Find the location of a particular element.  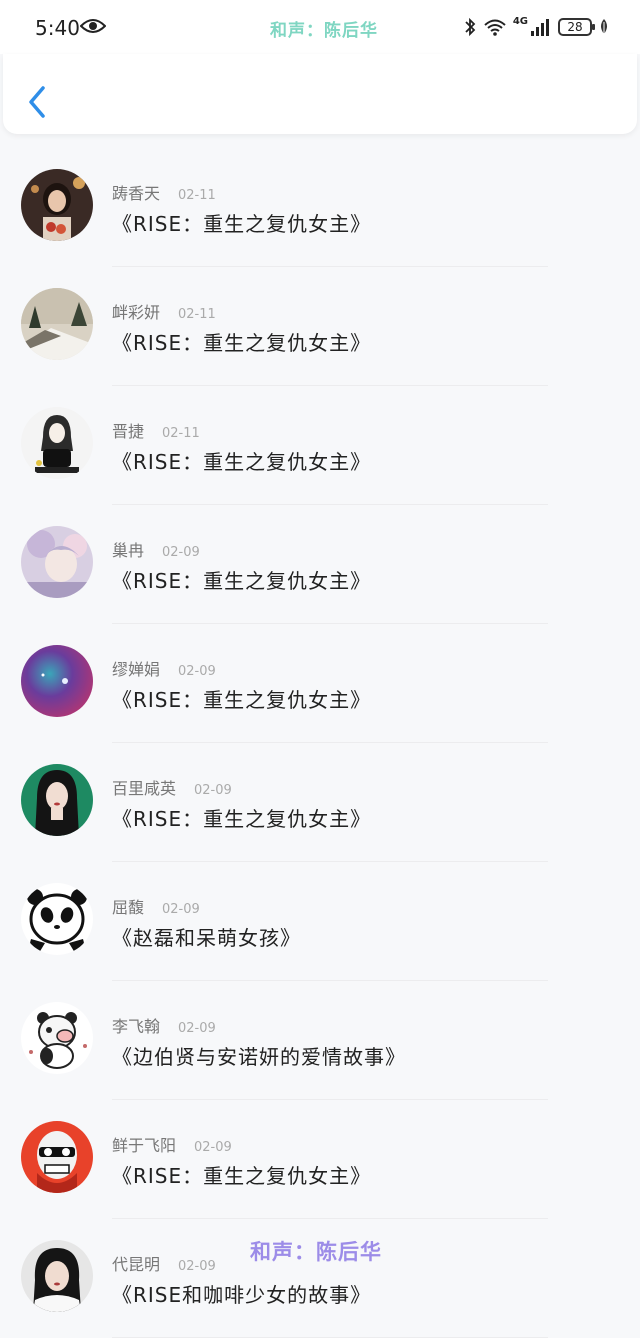

list-item: 缪婵娟 02-09 《RISE：重生之复仇女主》 is located at coordinates (320, 683).